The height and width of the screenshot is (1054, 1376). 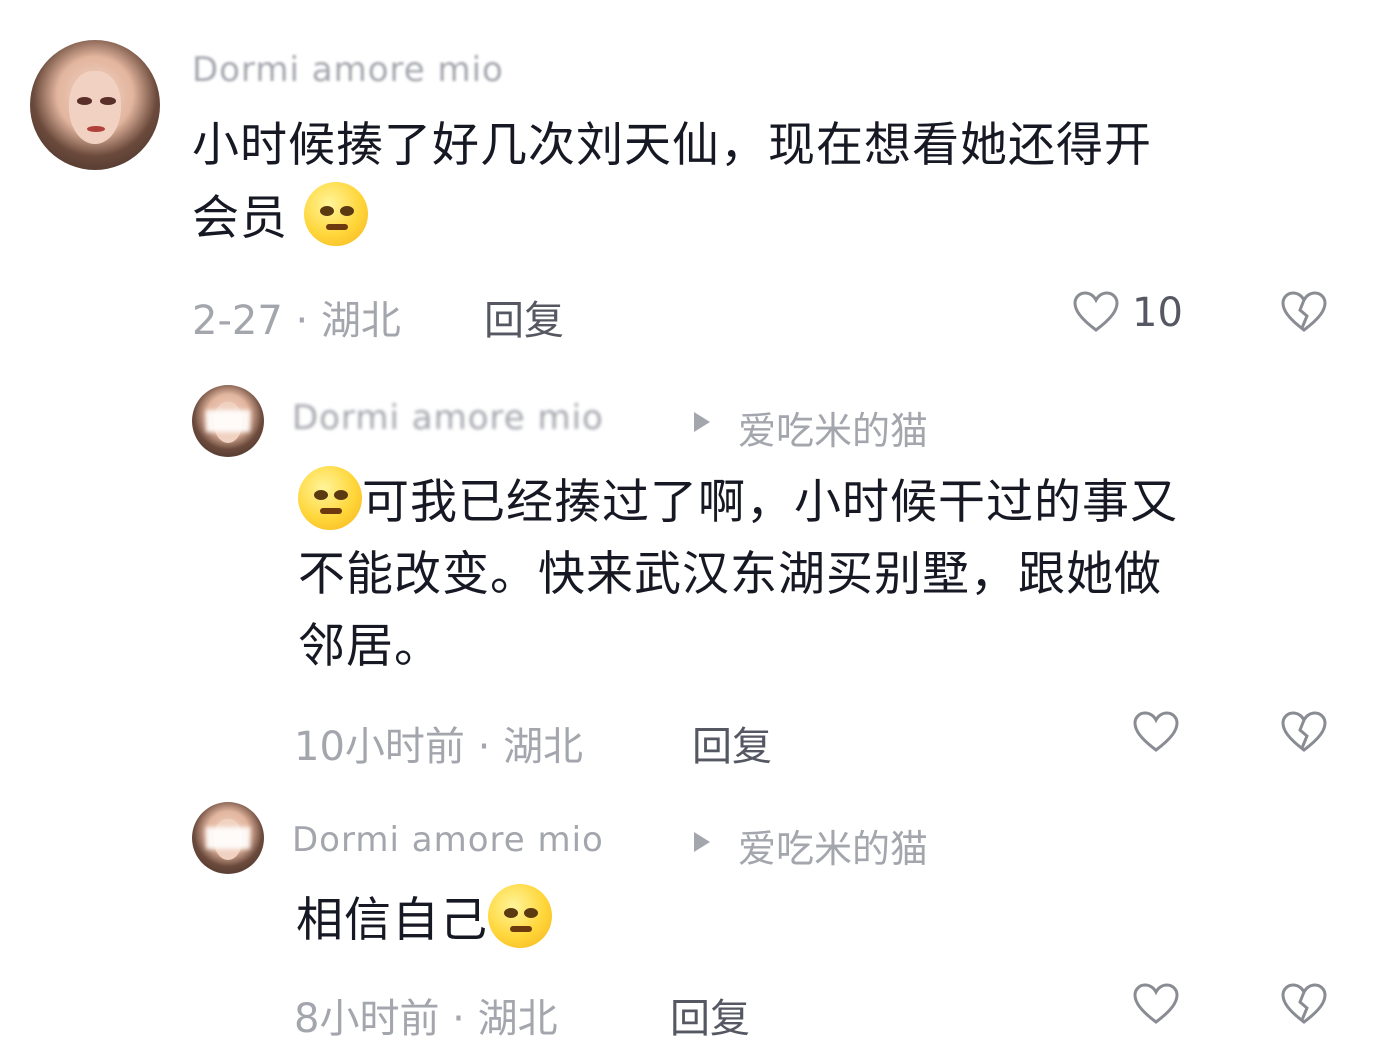 What do you see at coordinates (296, 321) in the screenshot?
I see `comment-meta: 2-27 · 湖北` at bounding box center [296, 321].